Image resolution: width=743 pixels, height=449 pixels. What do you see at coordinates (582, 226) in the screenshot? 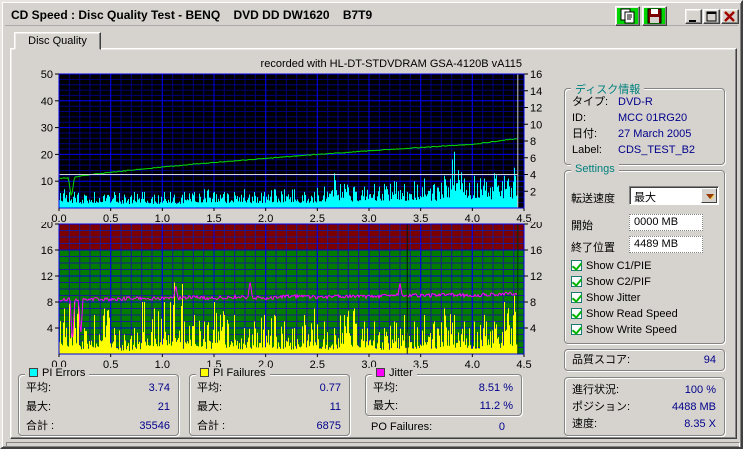
I see `start-position-label: 開始` at bounding box center [582, 226].